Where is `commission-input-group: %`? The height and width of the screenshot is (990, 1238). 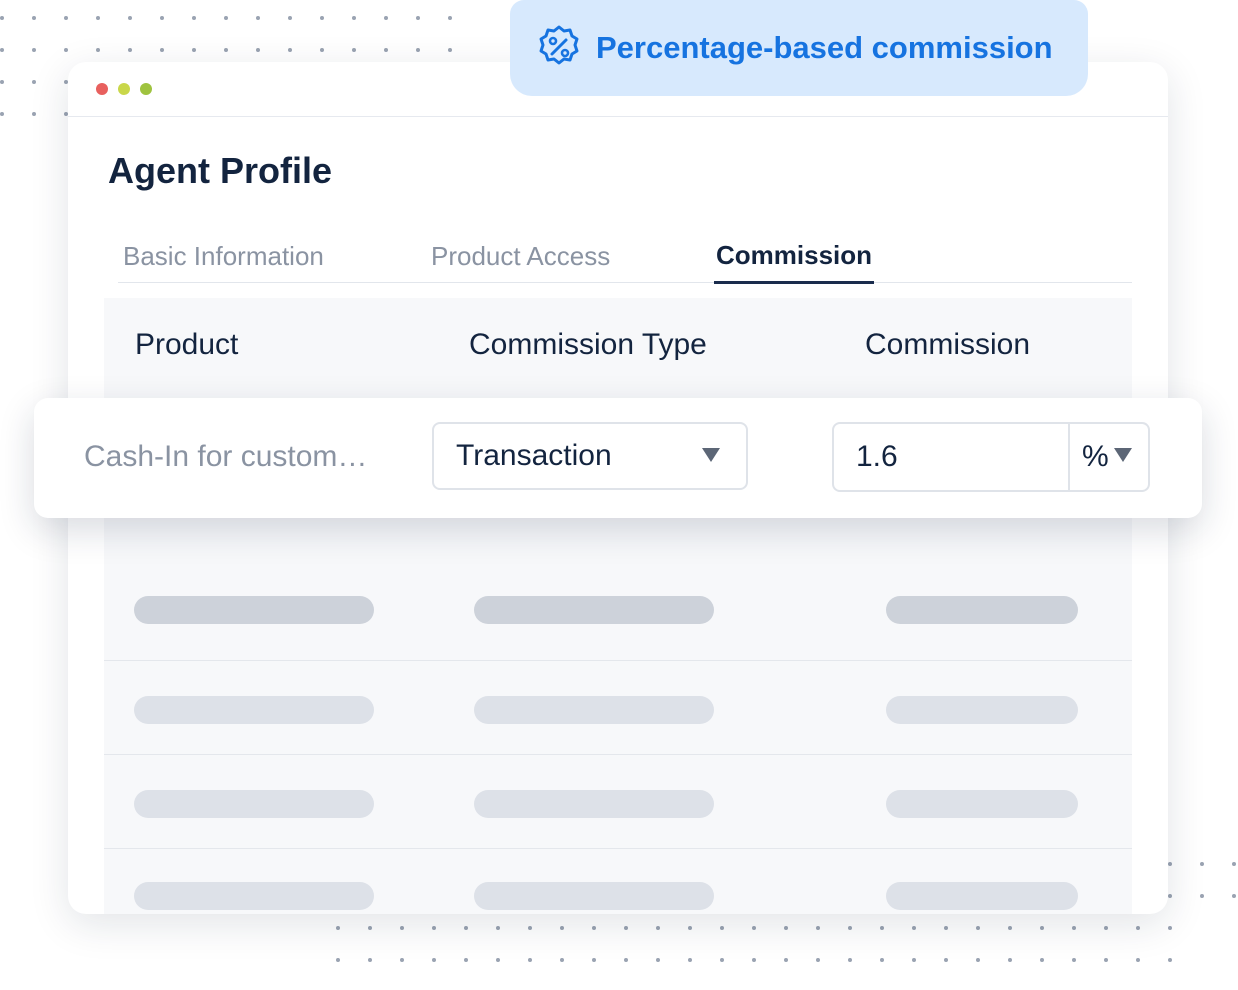 commission-input-group: % is located at coordinates (991, 457).